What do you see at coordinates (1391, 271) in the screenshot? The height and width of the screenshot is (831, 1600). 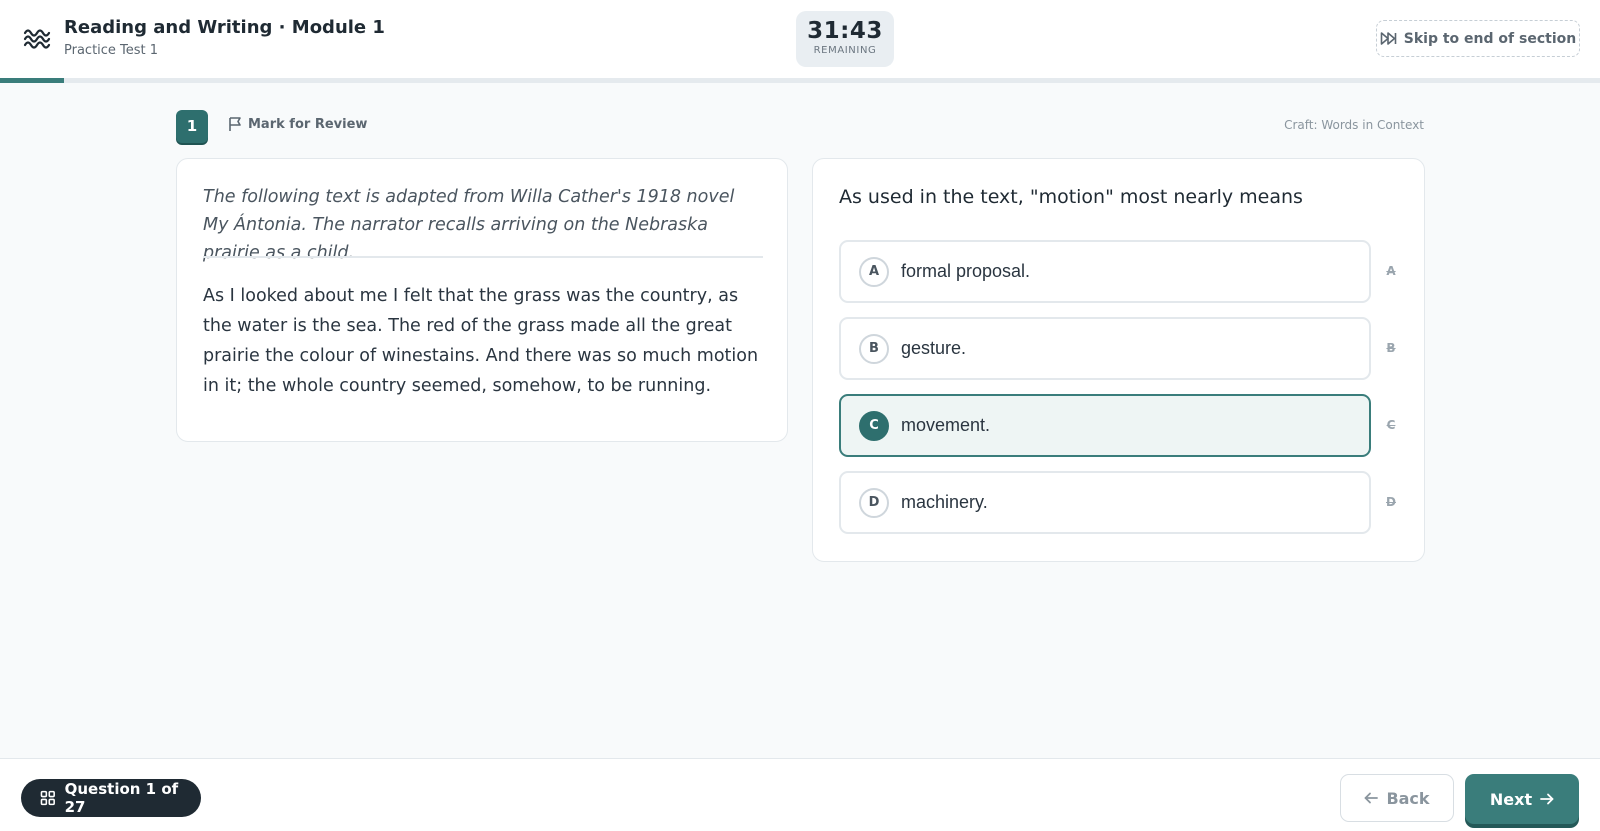 I see `eliminate-option-a-button: A` at bounding box center [1391, 271].